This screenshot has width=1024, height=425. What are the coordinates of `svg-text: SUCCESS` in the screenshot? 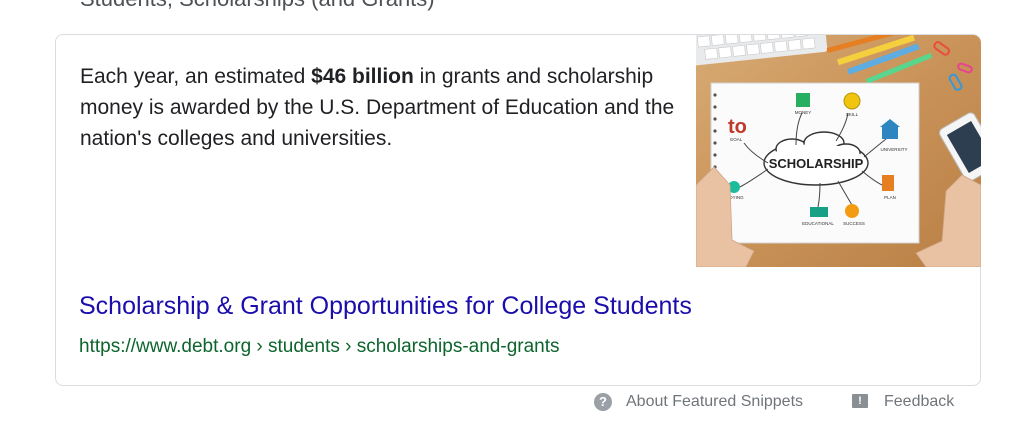 It's located at (854, 223).